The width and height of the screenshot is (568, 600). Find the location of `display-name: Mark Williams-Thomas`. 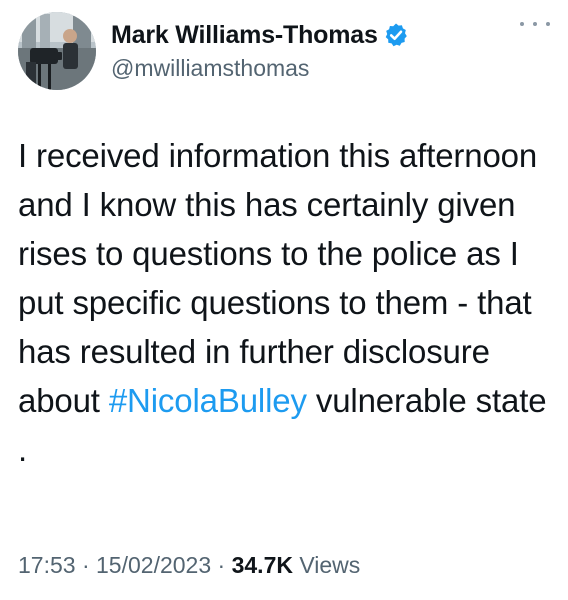

display-name: Mark Williams-Thomas is located at coordinates (244, 35).